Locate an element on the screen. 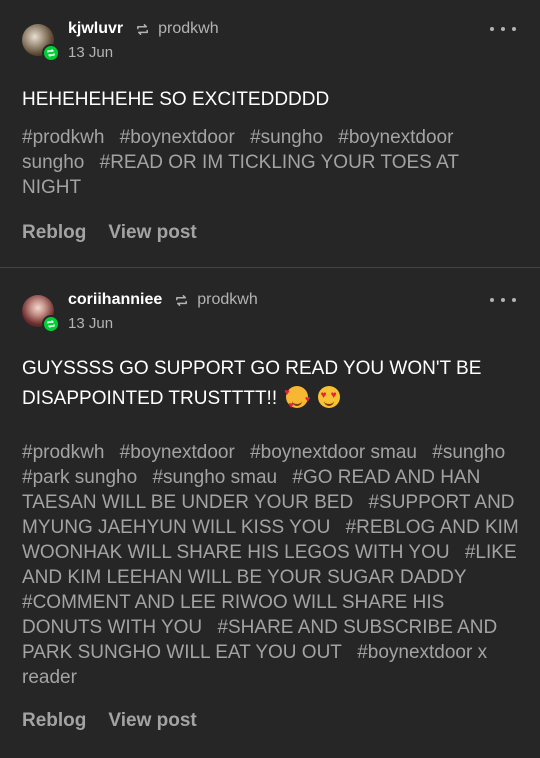 This screenshot has width=540, height=758. smiling-face-with-hearts-icon: ♥ ♥ ♥ is located at coordinates (297, 398).